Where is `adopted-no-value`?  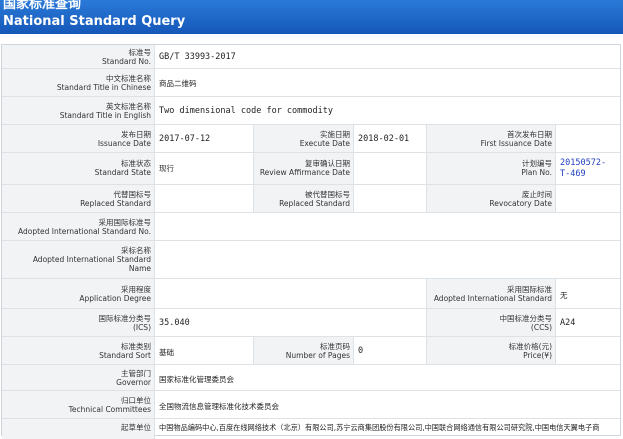 adopted-no-value is located at coordinates (387, 226).